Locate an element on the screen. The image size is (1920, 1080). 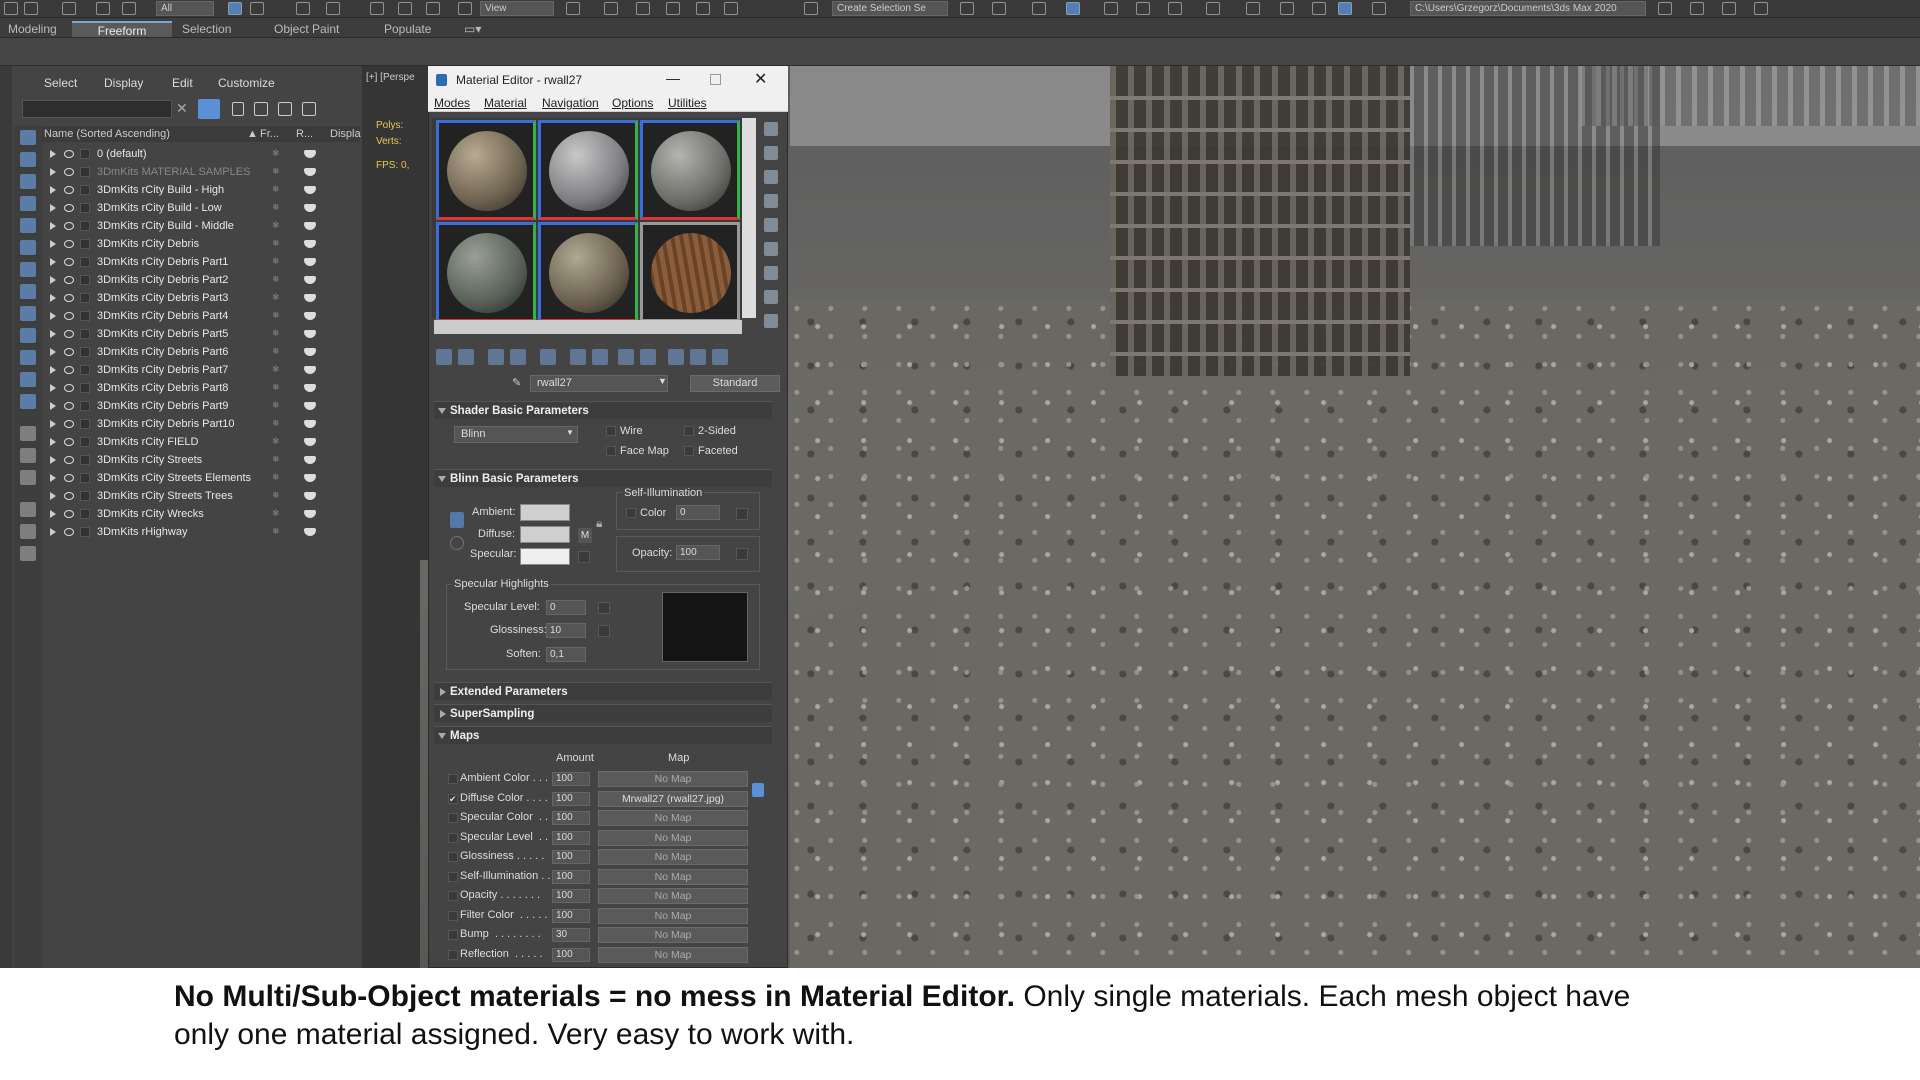
tab-modeling: Modeling is located at coordinates (32, 29).